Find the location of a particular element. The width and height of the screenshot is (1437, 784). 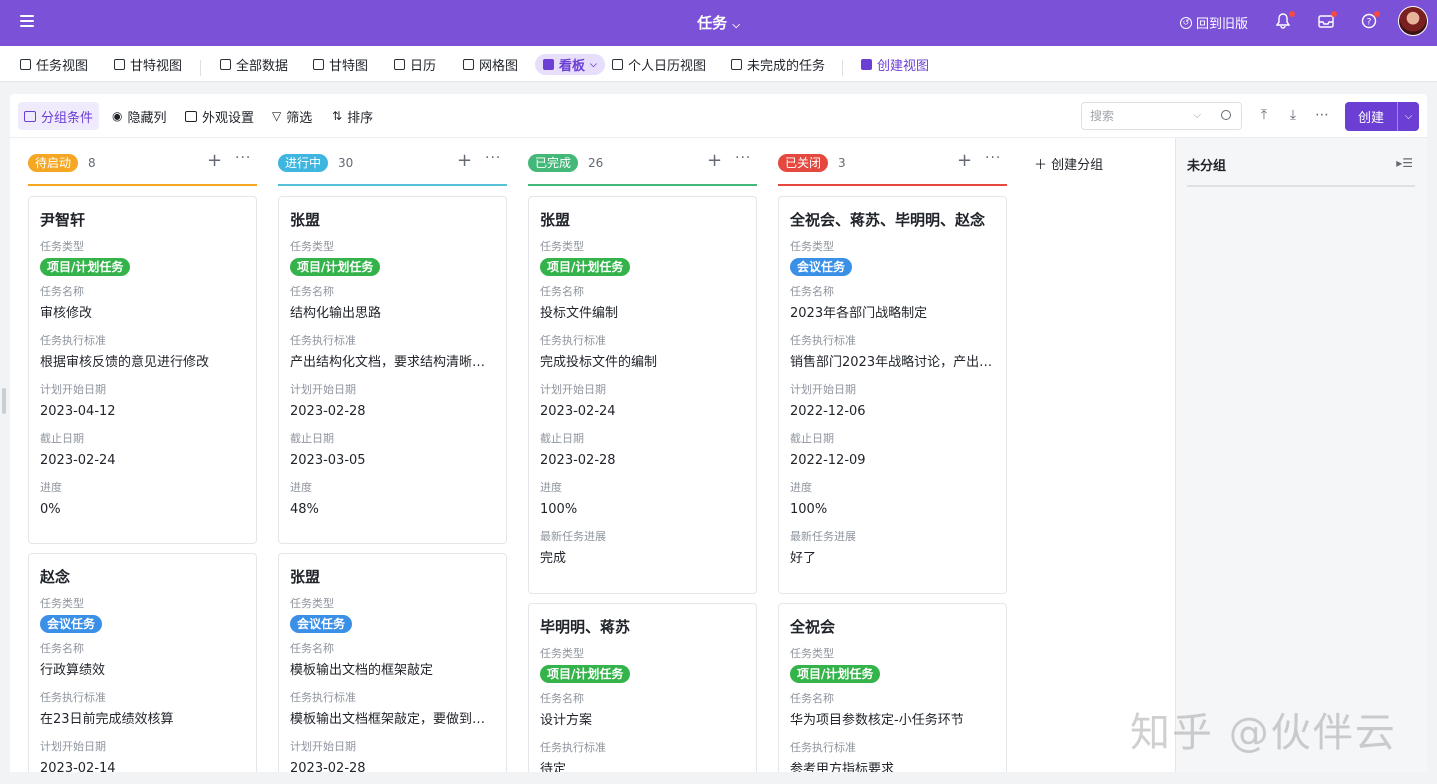

tab-gantt-view: 甘特视图 is located at coordinates (148, 64).